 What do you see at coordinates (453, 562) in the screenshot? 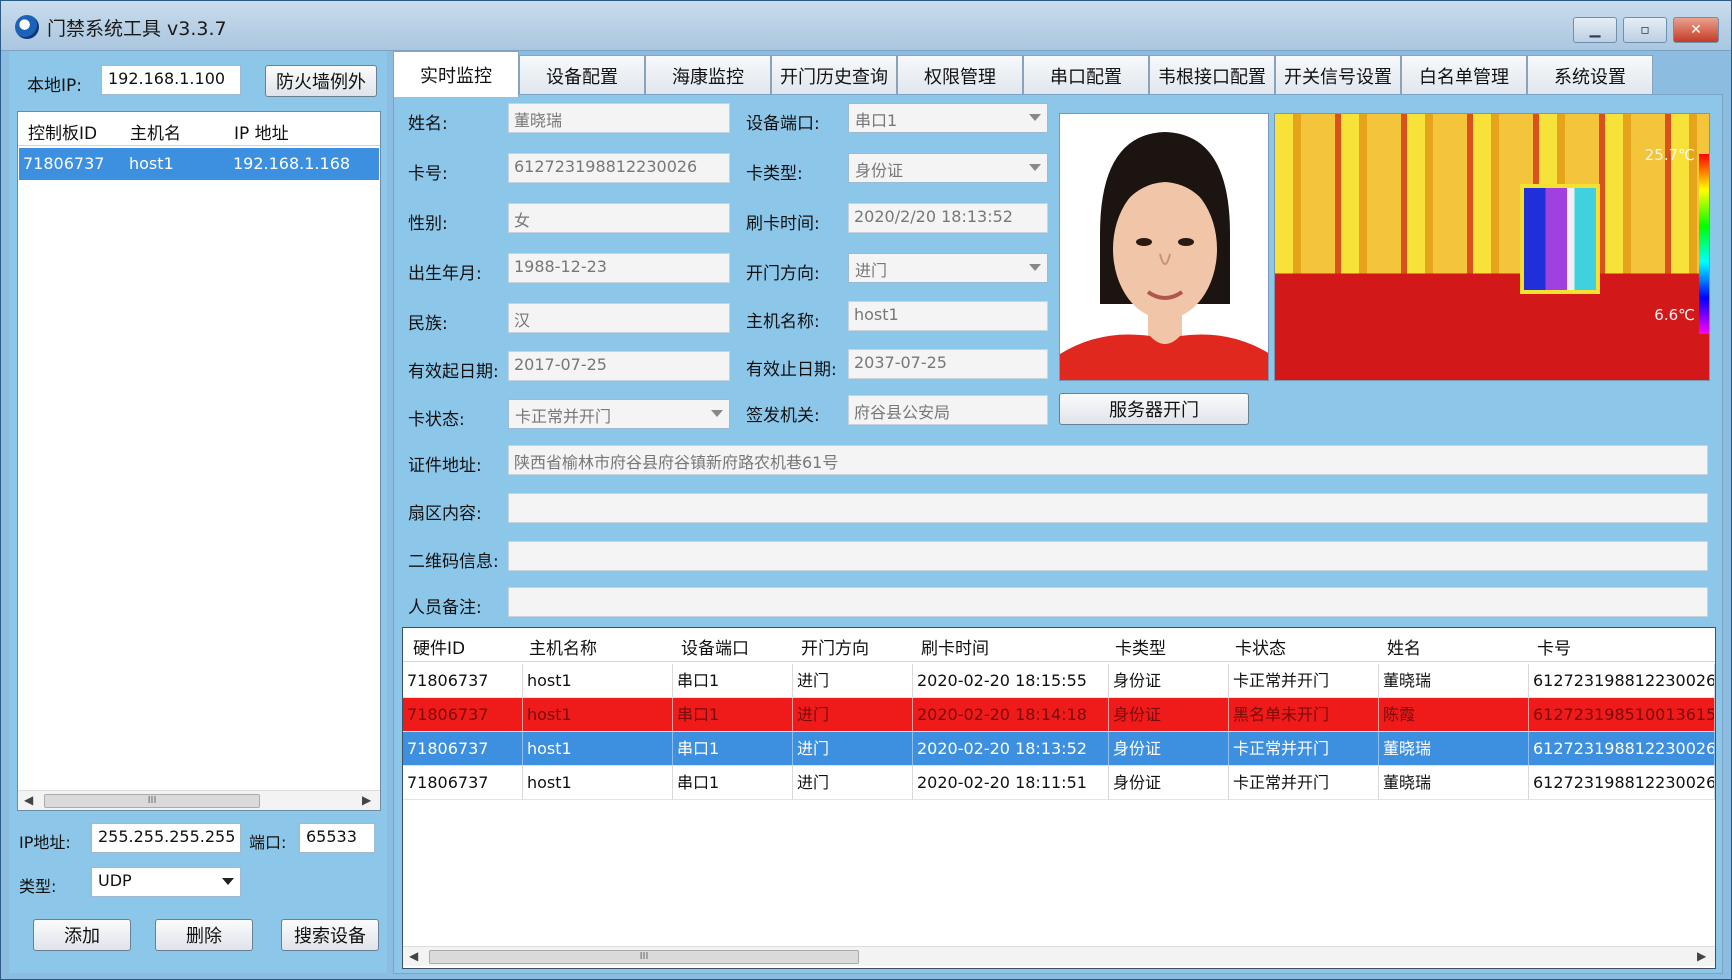
I see `qr-info-label: 二维码信息:` at bounding box center [453, 562].